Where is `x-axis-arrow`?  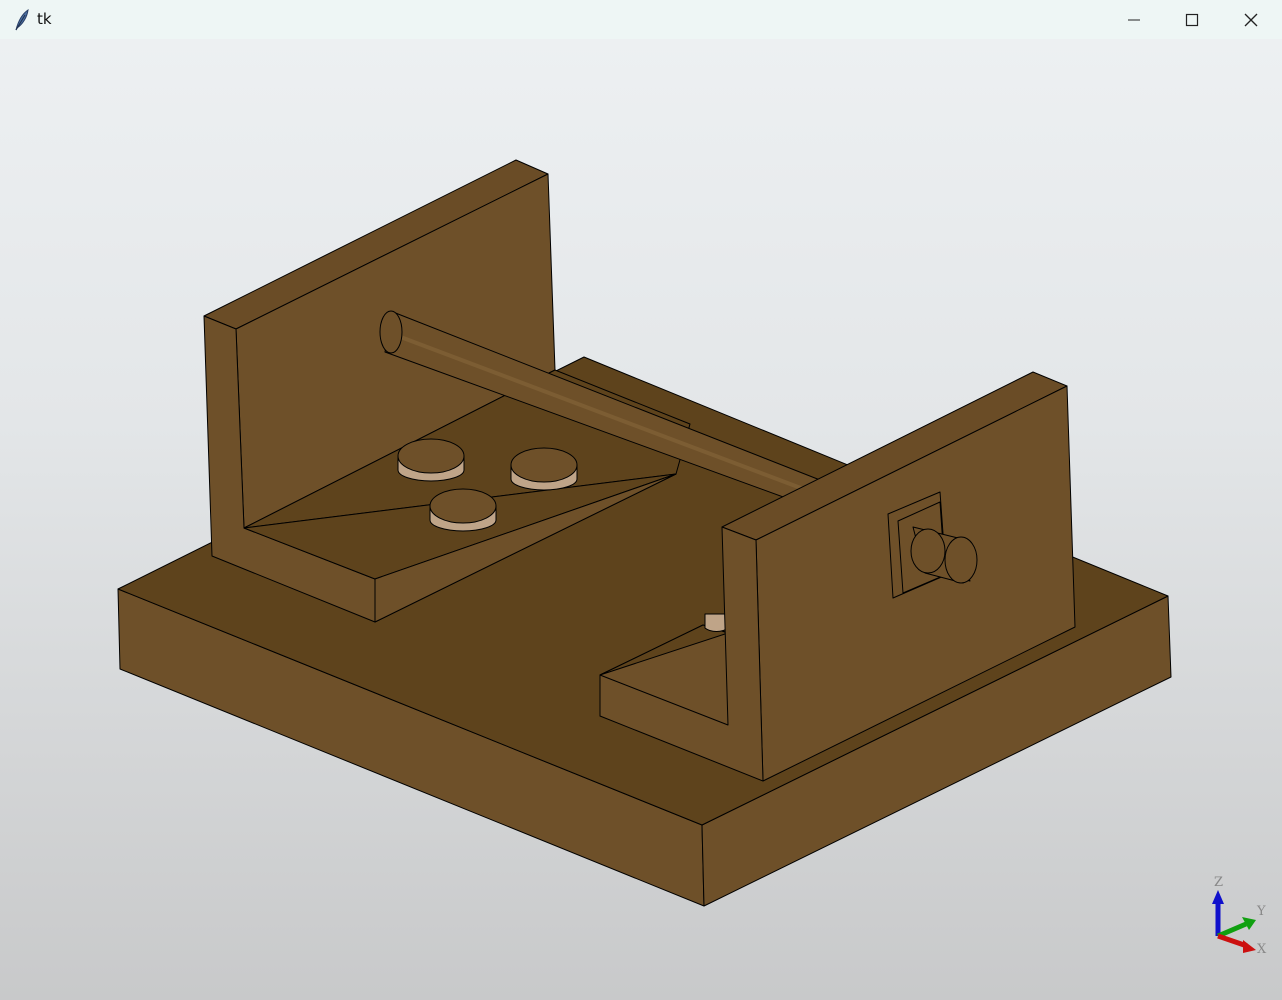
x-axis-arrow is located at coordinates (1236, 943).